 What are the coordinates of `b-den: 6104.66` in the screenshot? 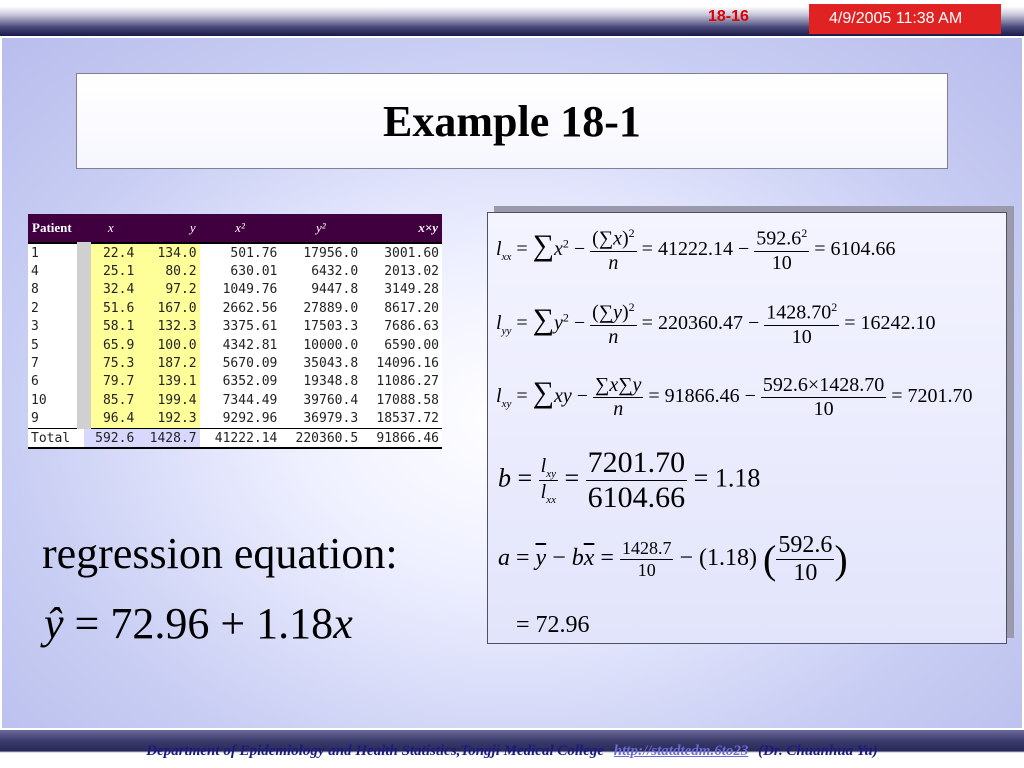 It's located at (636, 497).